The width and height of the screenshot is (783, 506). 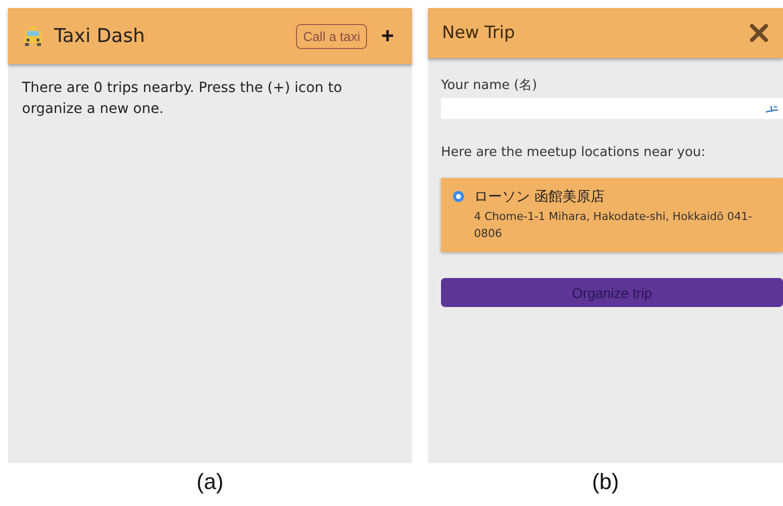 What do you see at coordinates (759, 33) in the screenshot?
I see `close-icon` at bounding box center [759, 33].